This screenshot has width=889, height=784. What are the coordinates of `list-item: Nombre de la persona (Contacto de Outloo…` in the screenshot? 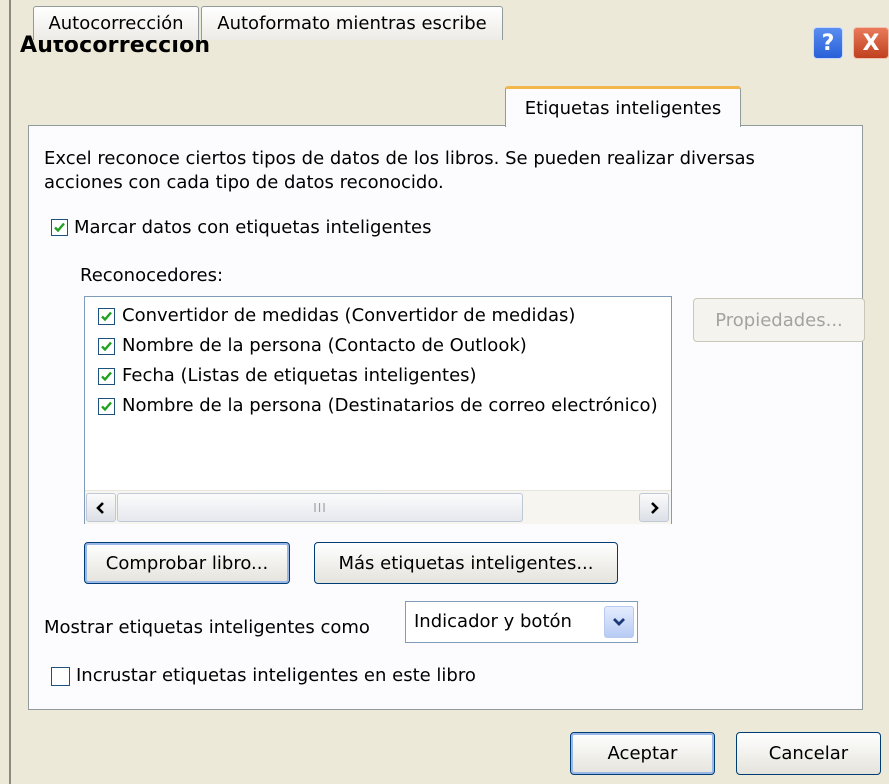 It's located at (378, 347).